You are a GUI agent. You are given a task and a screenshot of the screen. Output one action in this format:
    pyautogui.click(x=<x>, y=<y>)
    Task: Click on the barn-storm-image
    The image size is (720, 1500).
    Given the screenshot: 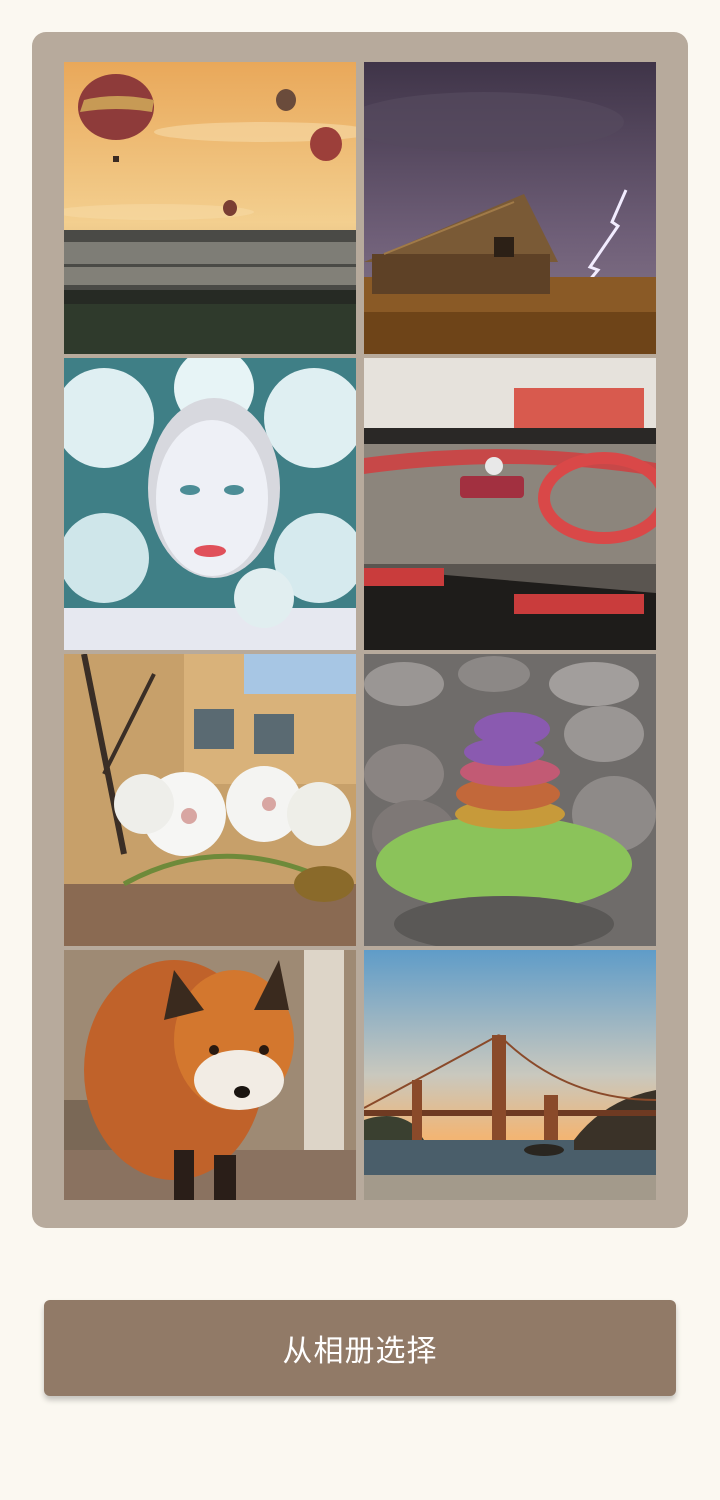 What is the action you would take?
    pyautogui.click(x=510, y=208)
    